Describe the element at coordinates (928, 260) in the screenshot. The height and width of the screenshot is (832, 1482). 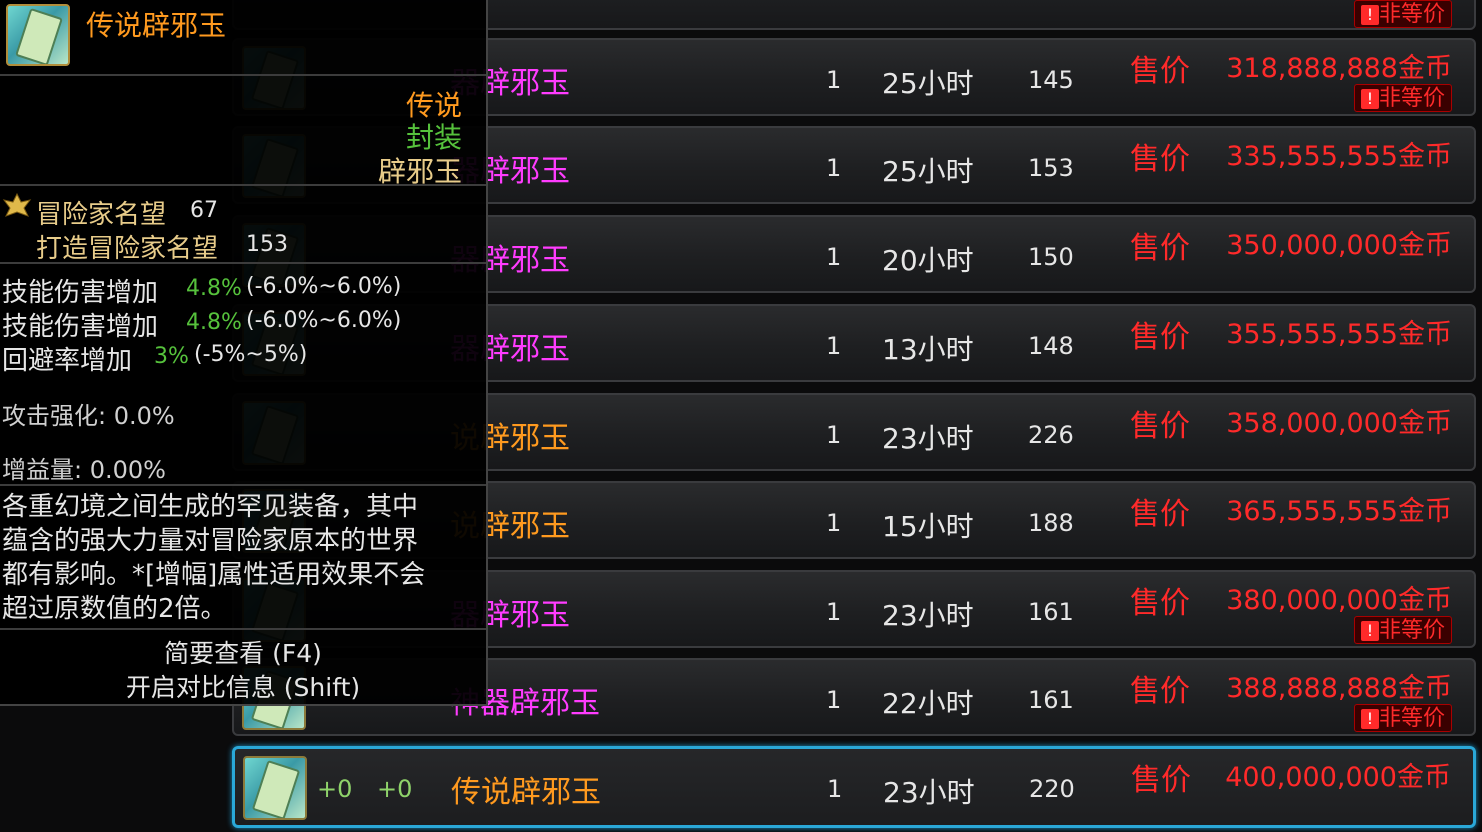
I see `remaining-time: 20小时` at that location.